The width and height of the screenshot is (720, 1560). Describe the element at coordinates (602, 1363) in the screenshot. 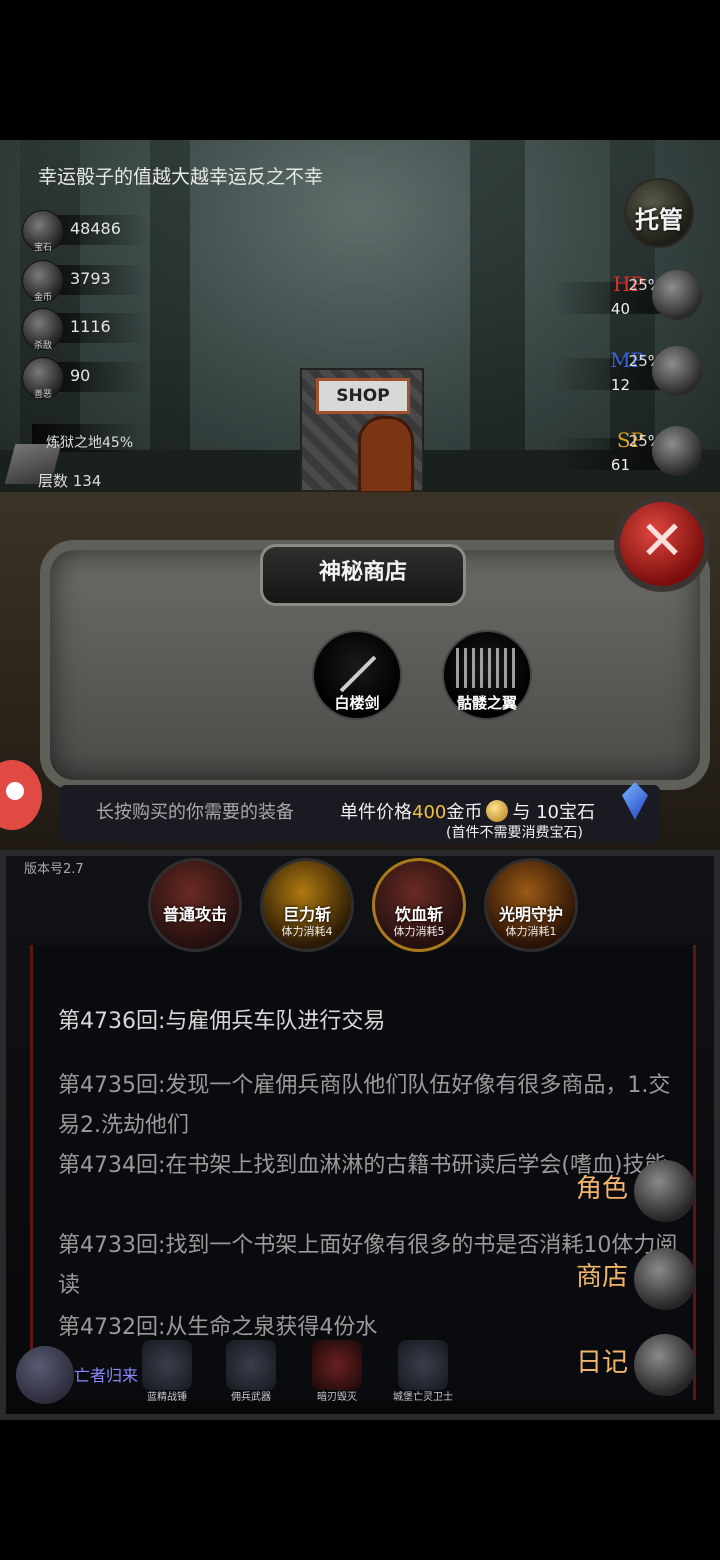

I see `menu-label: 日记` at that location.